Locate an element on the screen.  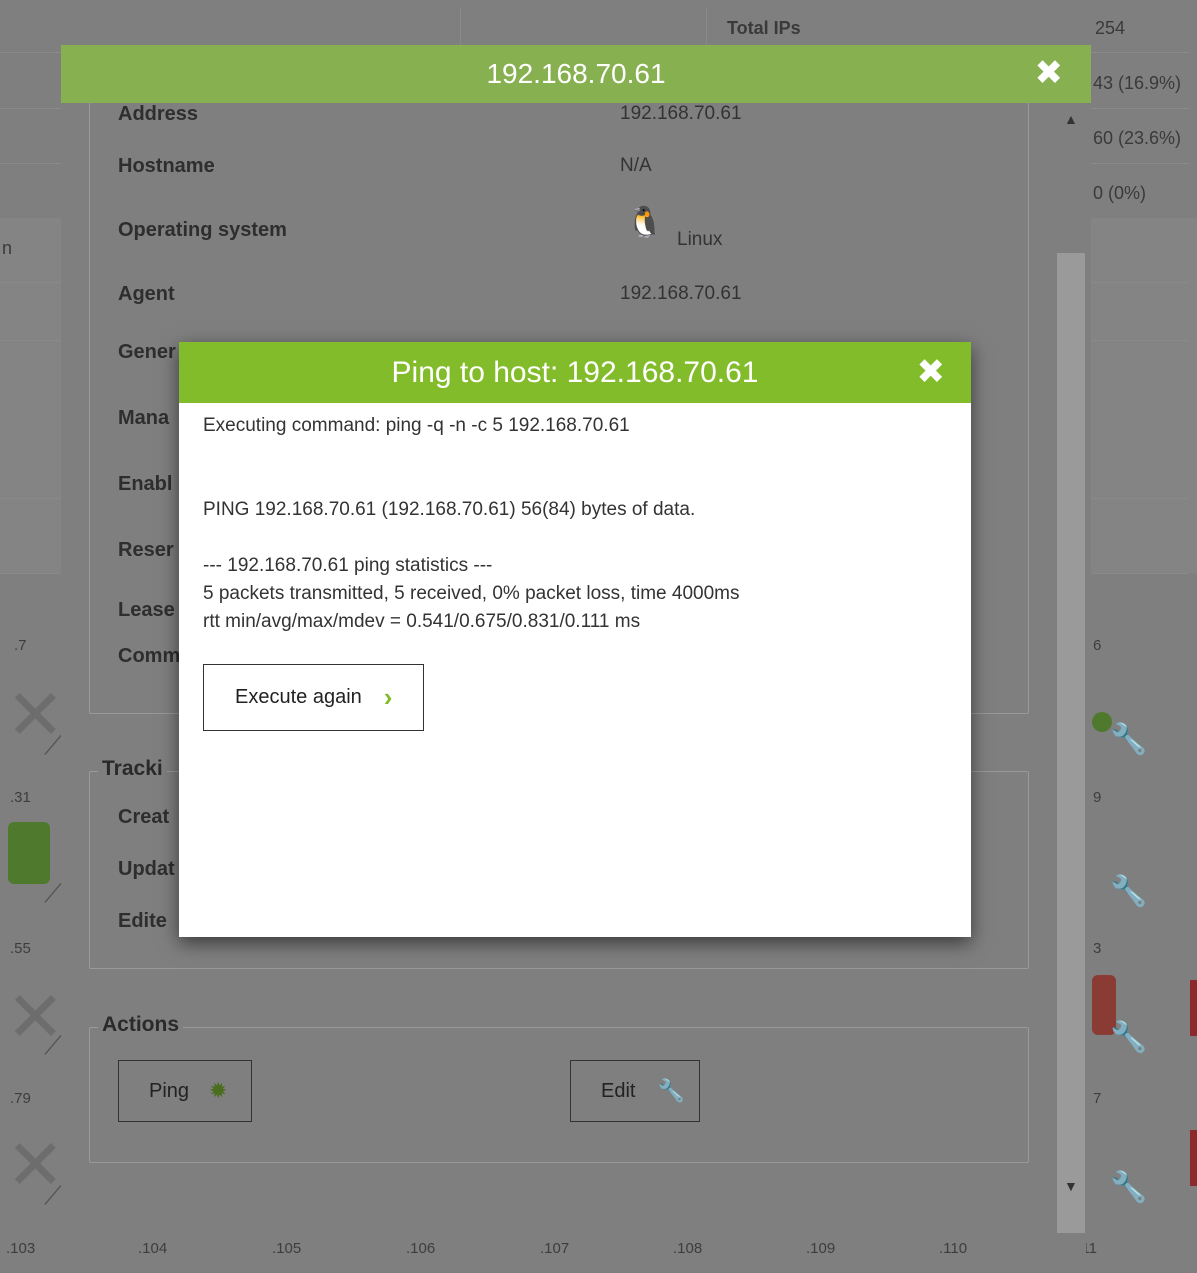
axis-label: .79 is located at coordinates (20, 1098).